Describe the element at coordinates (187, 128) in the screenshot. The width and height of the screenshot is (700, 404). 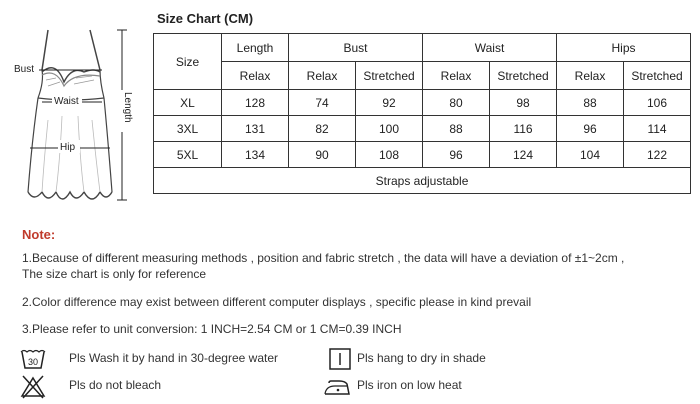
I see `size-cell: 3XL` at that location.